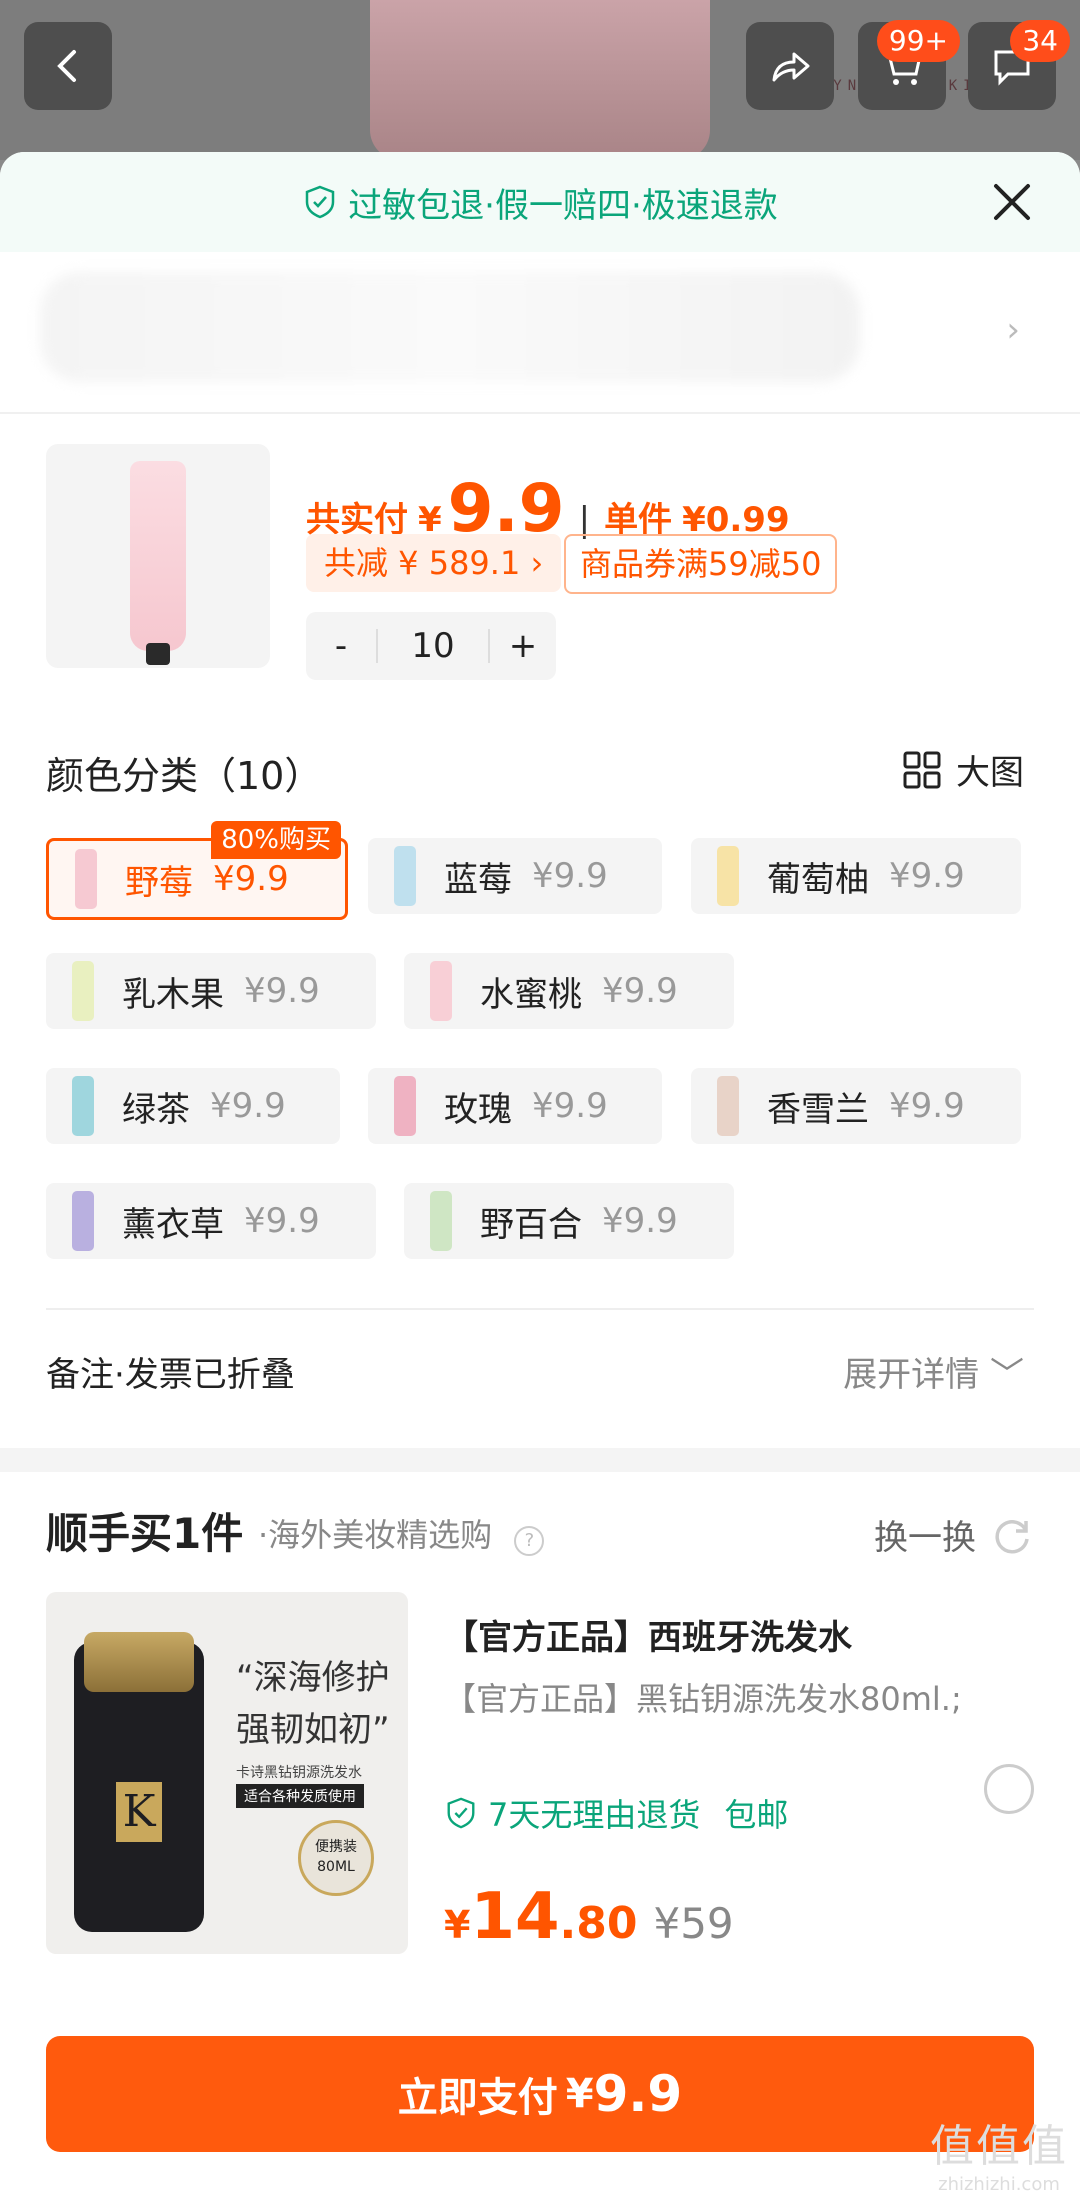  What do you see at coordinates (515, 876) in the screenshot?
I see `option-blueberry: 蓝莓 ¥9.9` at bounding box center [515, 876].